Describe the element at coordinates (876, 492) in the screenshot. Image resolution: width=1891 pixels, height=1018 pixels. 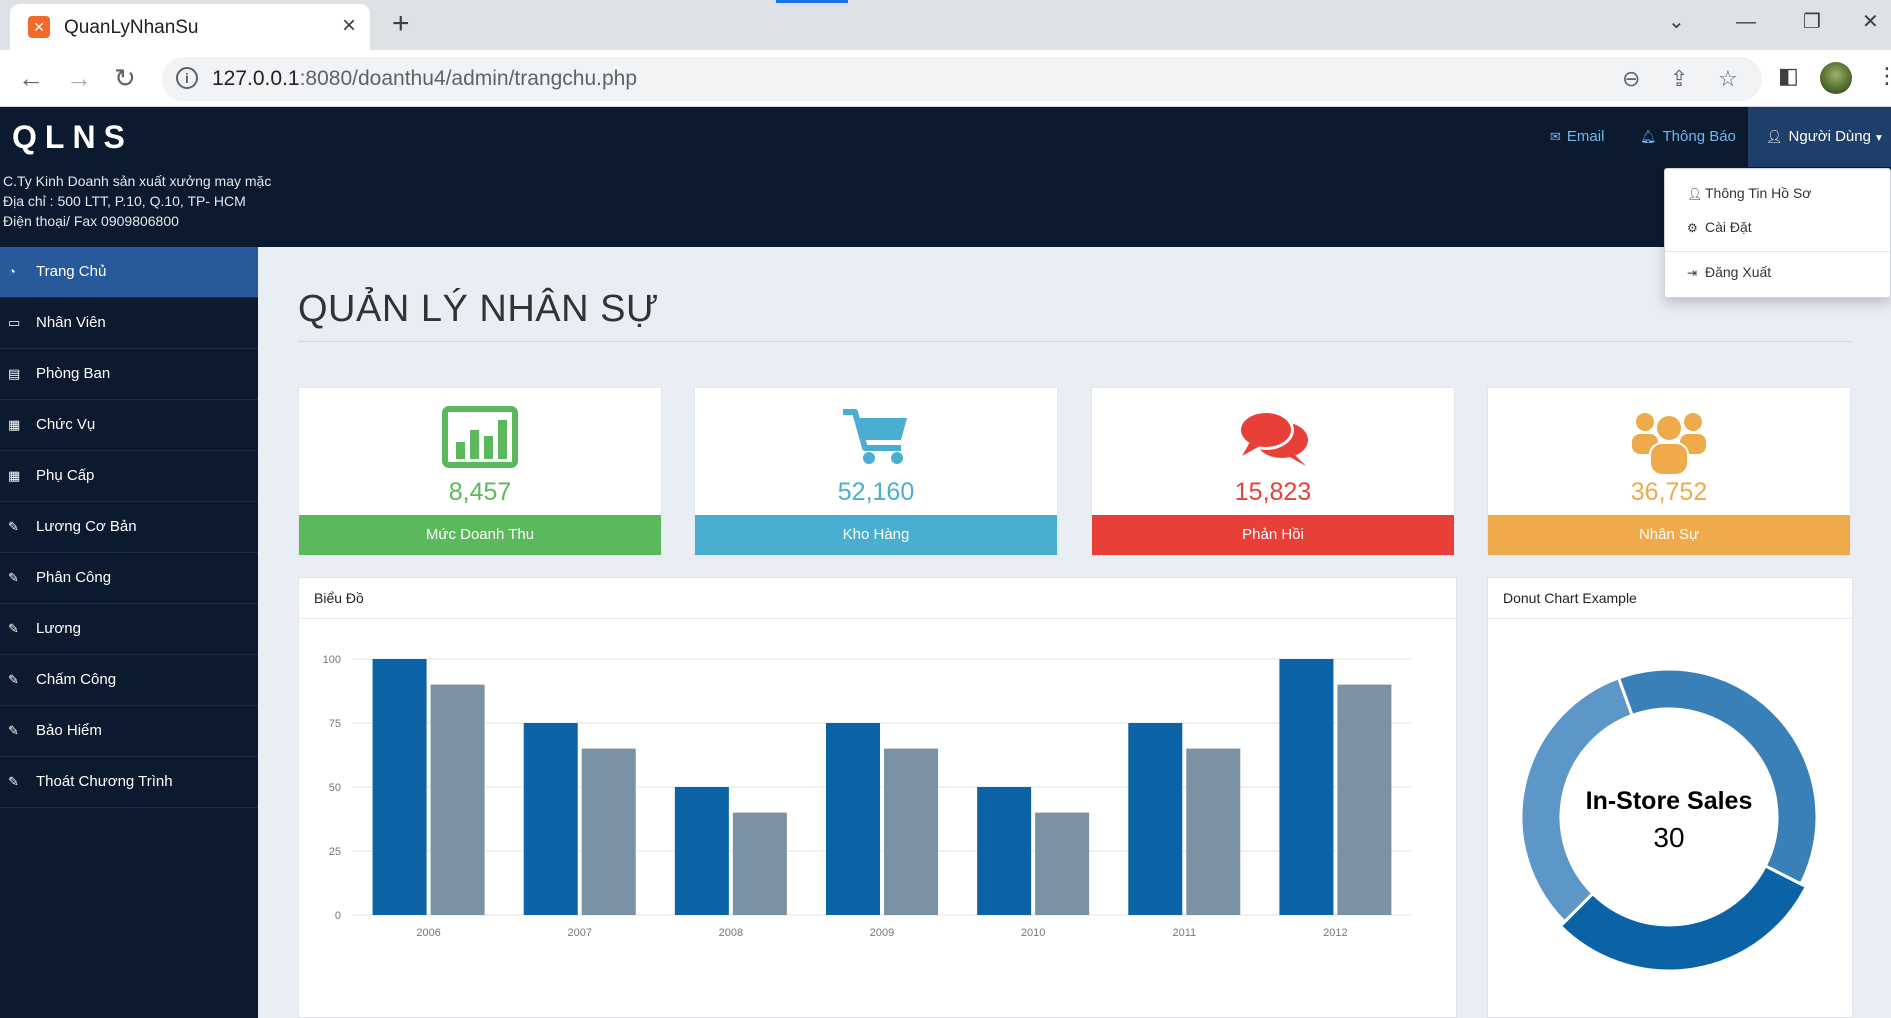
I see `stat-value: 52,160` at that location.